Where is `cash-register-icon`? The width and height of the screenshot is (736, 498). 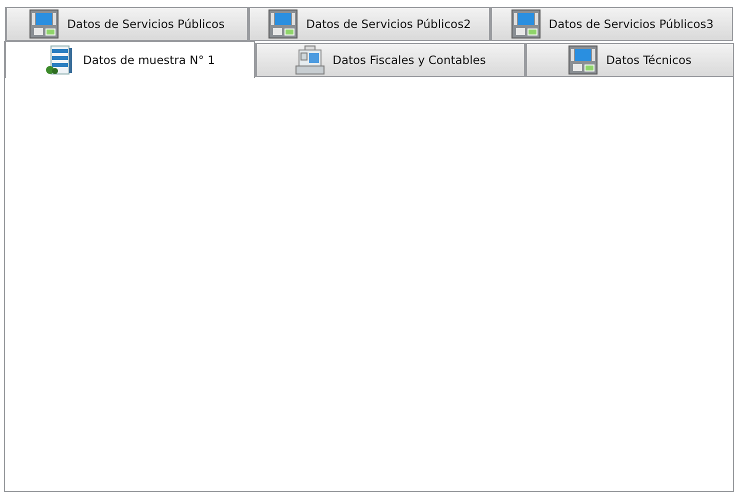 cash-register-icon is located at coordinates (309, 60).